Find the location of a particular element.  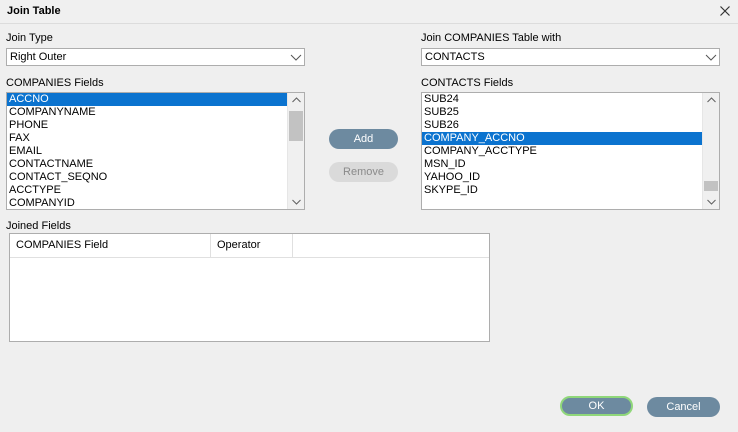

companies-scrollbar is located at coordinates (295, 151).